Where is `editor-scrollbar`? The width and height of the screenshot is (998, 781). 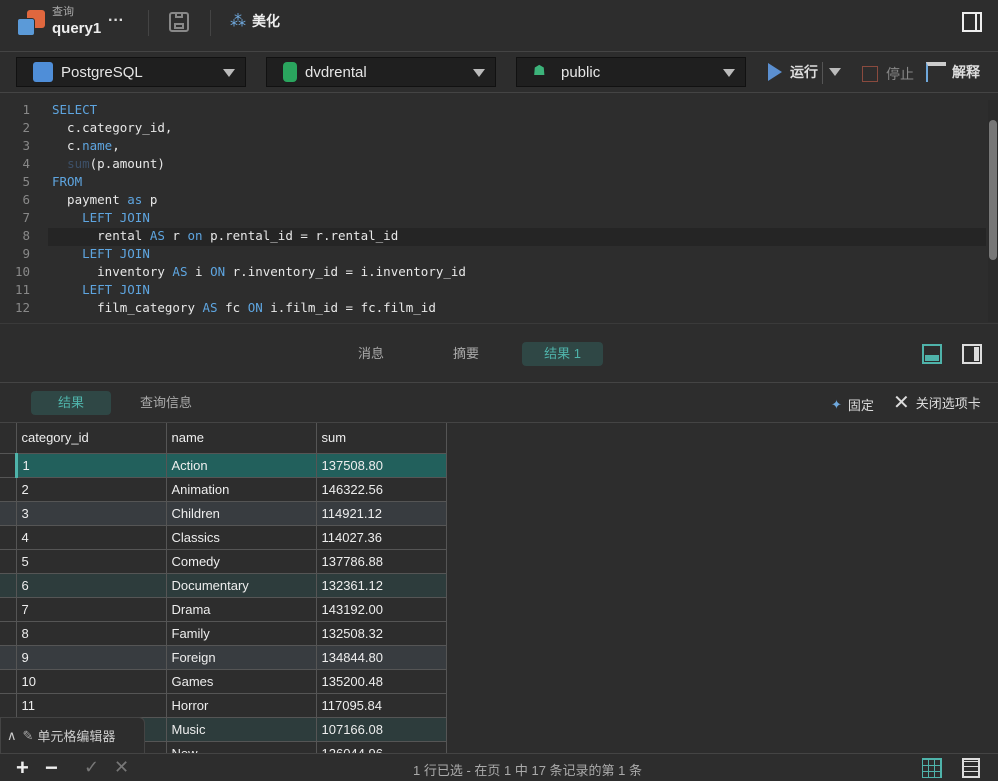 editor-scrollbar is located at coordinates (993, 211).